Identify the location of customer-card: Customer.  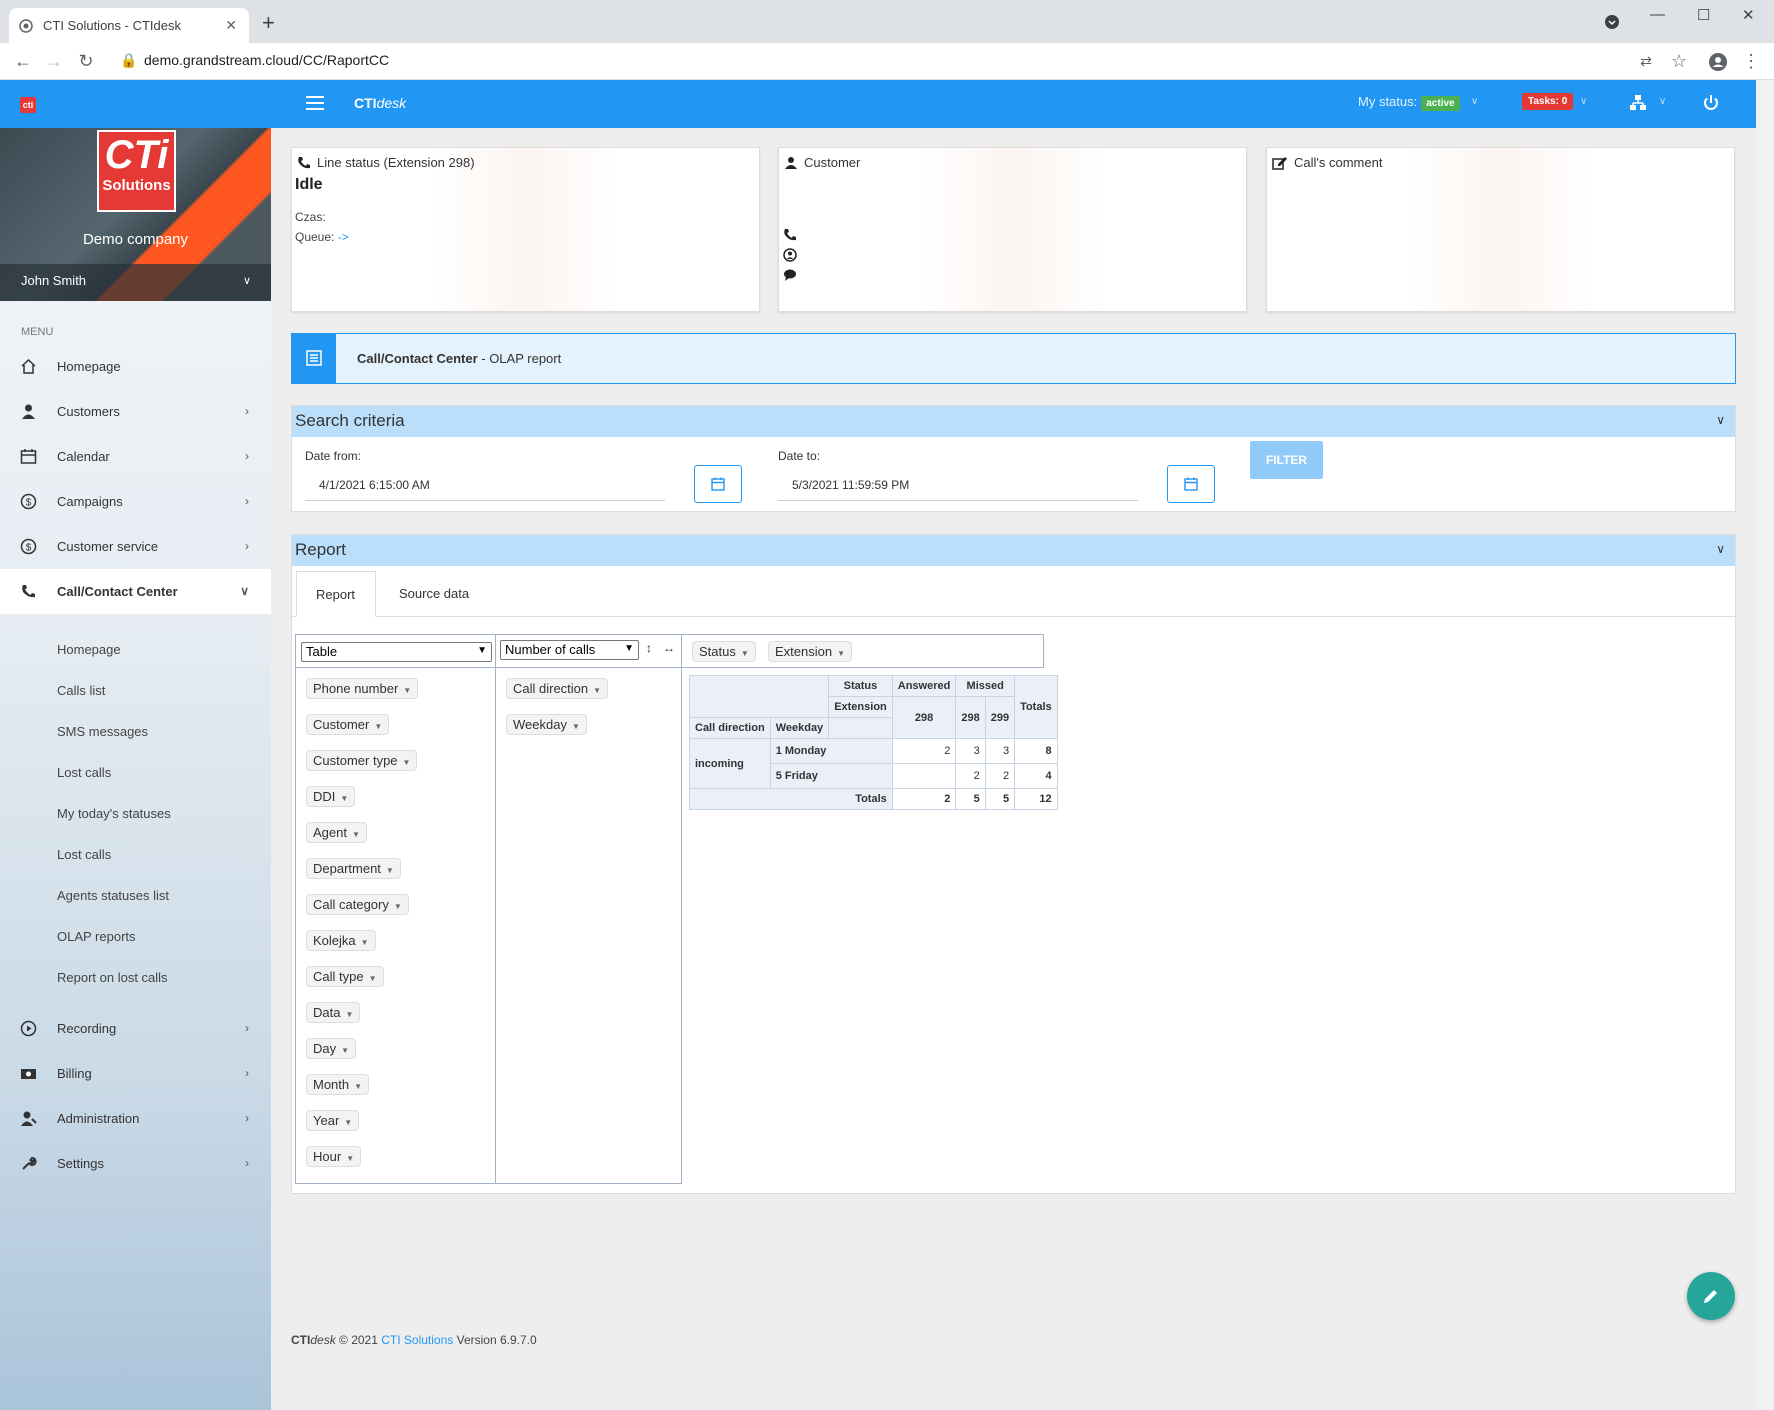
(1012, 229).